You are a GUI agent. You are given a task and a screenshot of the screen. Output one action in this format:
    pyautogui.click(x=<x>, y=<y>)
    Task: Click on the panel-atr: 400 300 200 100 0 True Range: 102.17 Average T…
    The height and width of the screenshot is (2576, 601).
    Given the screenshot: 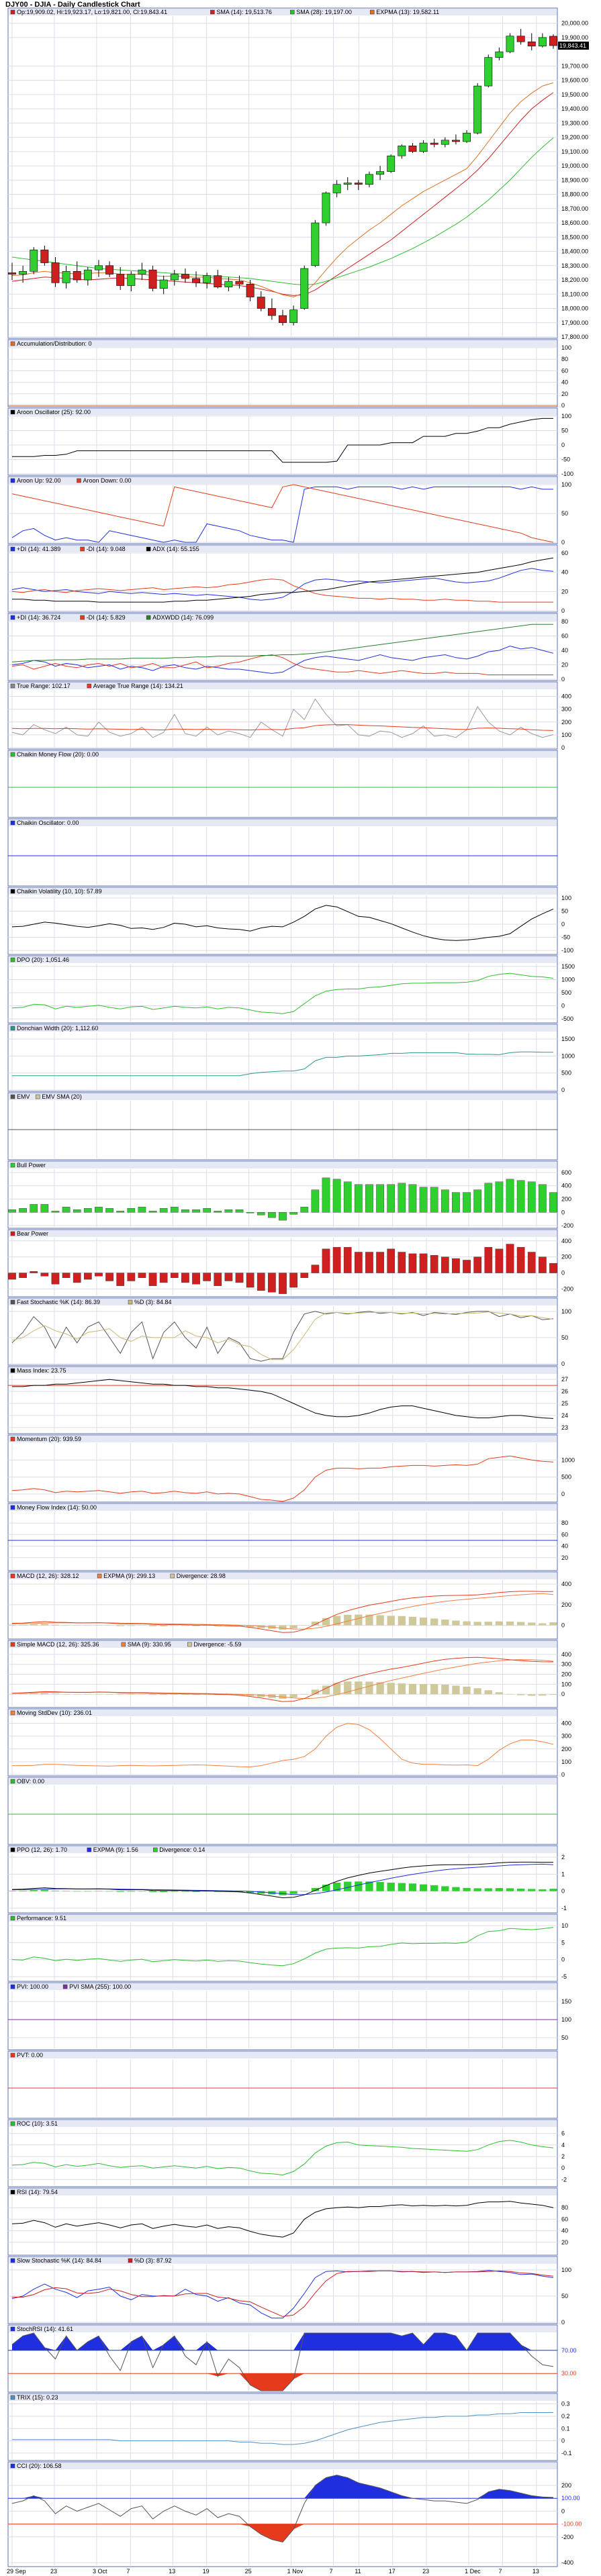 What is the action you would take?
    pyautogui.click(x=289, y=716)
    